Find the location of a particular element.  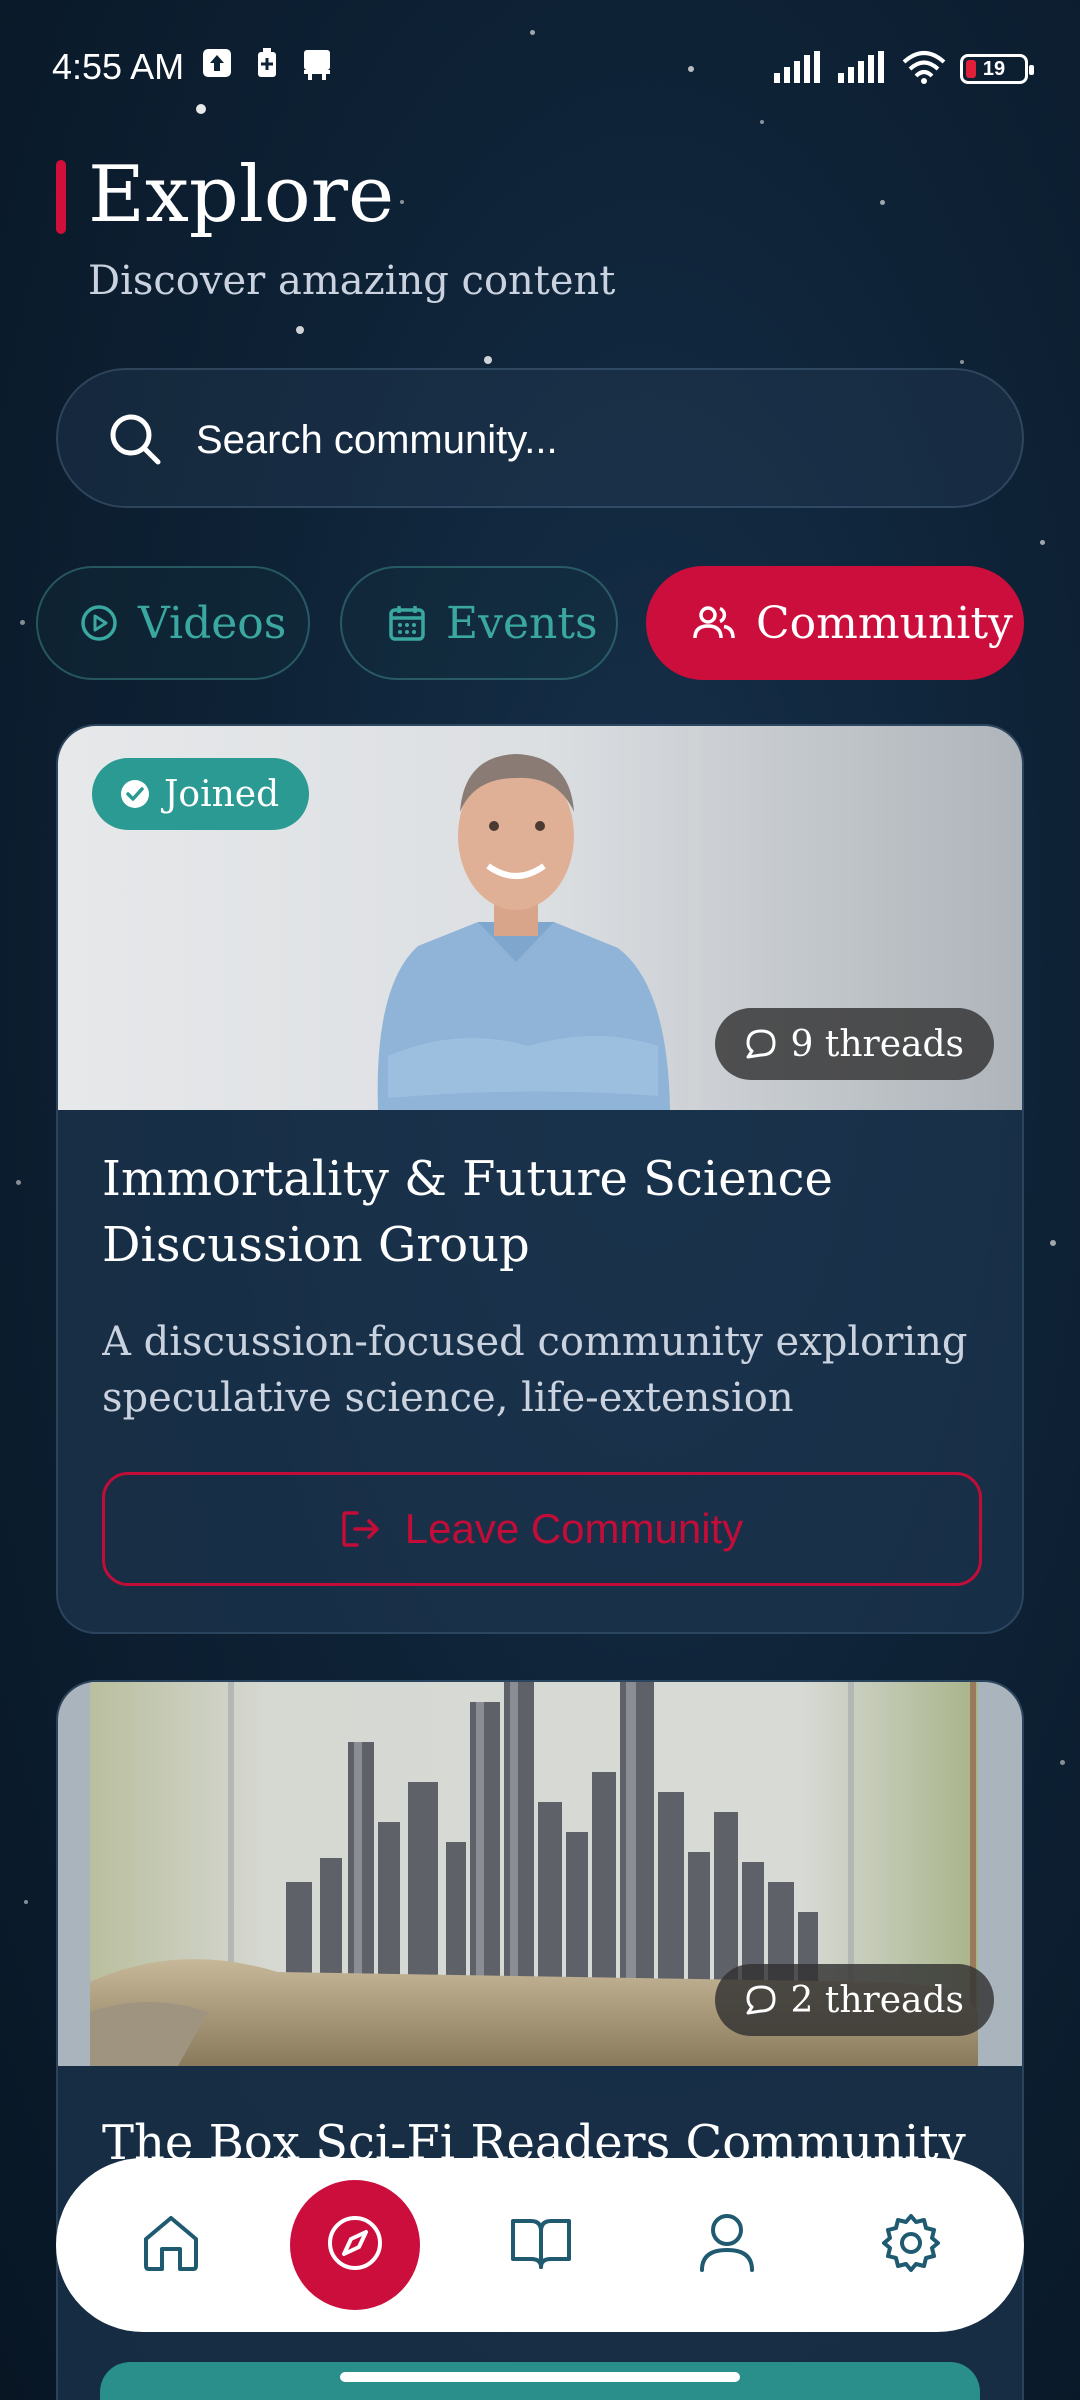

user-icon is located at coordinates (727, 2245).